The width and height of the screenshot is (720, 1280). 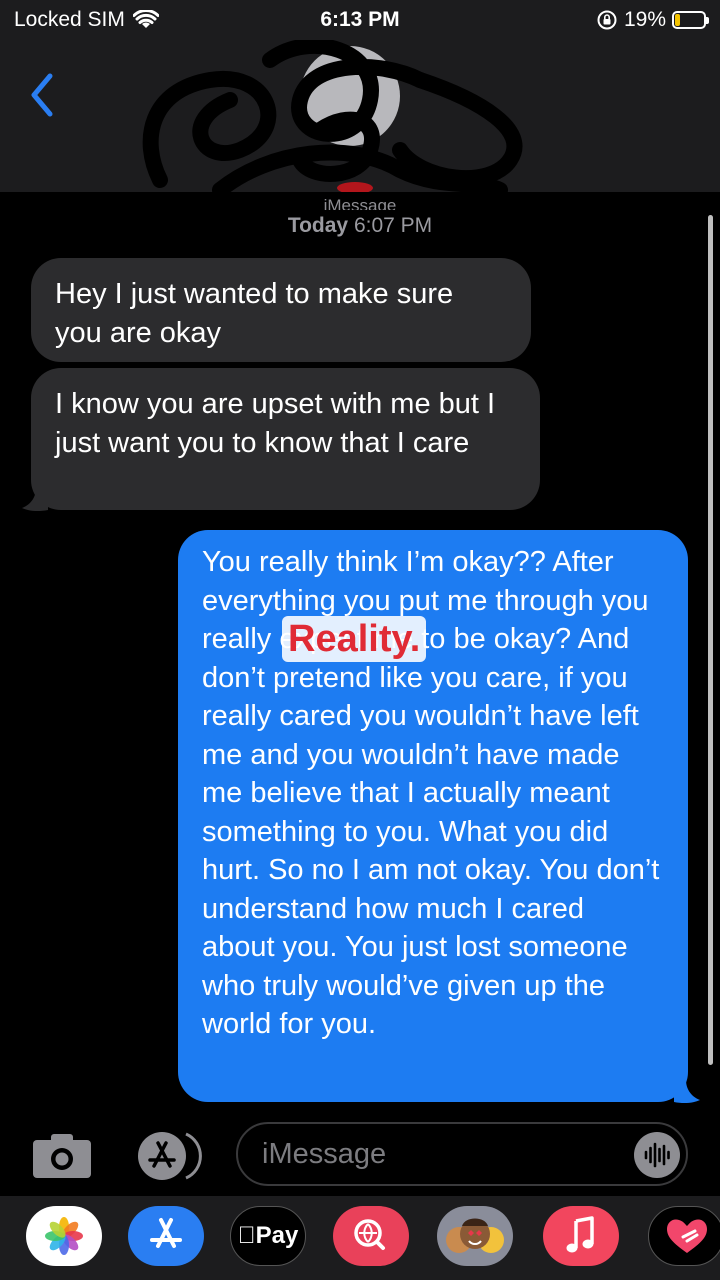 I want to click on message-field, so click(x=462, y=1154).